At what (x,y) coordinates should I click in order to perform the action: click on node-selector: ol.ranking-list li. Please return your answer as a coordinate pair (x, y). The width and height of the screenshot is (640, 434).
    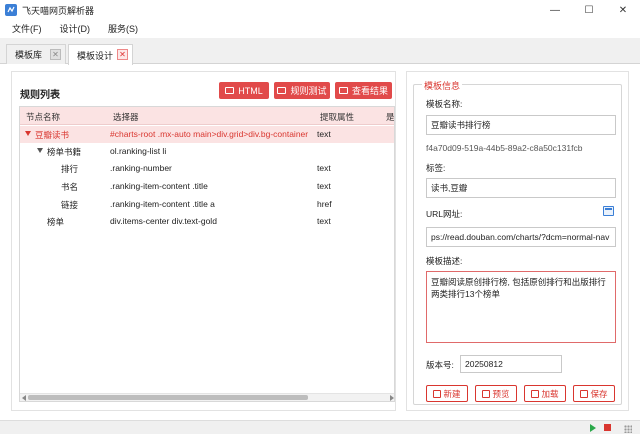
    Looking at the image, I should click on (138, 151).